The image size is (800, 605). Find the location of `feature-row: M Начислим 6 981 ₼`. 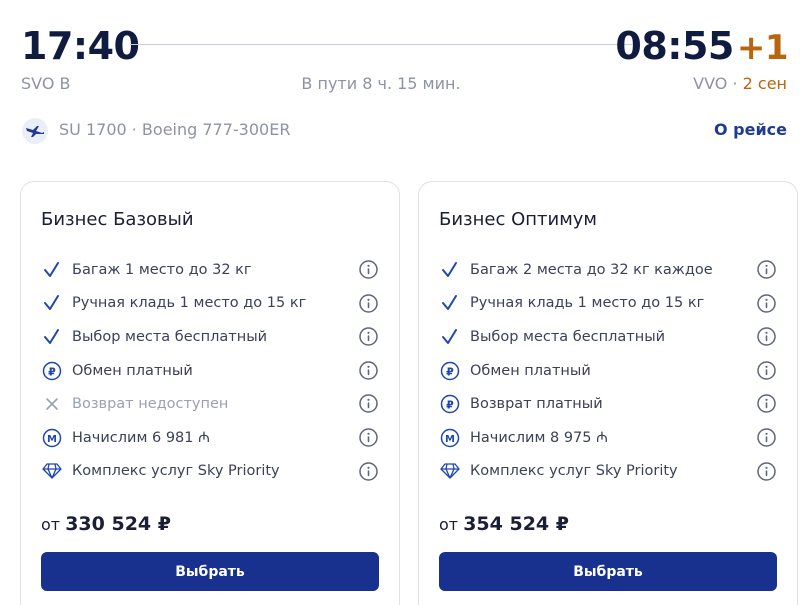

feature-row: M Начислим 6 981 ₼ is located at coordinates (210, 438).